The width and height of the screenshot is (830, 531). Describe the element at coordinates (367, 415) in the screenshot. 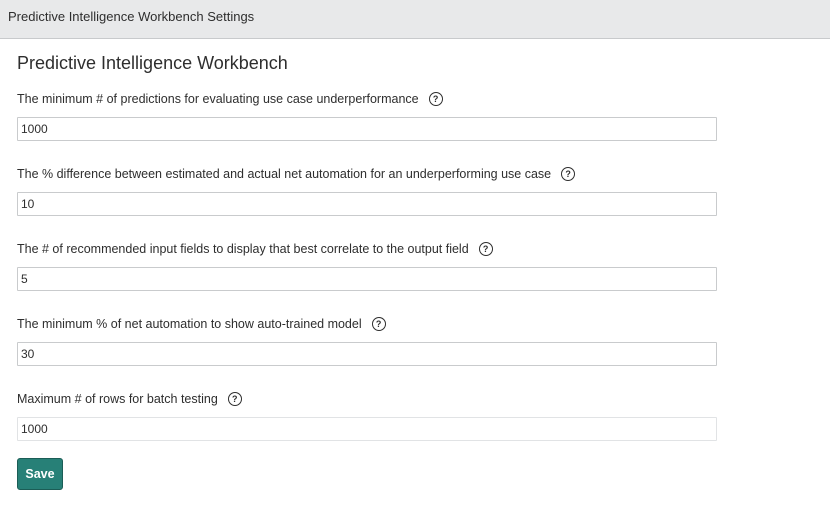

I see `batch-rows-field: Maximum # of rows for batch testing ?` at that location.